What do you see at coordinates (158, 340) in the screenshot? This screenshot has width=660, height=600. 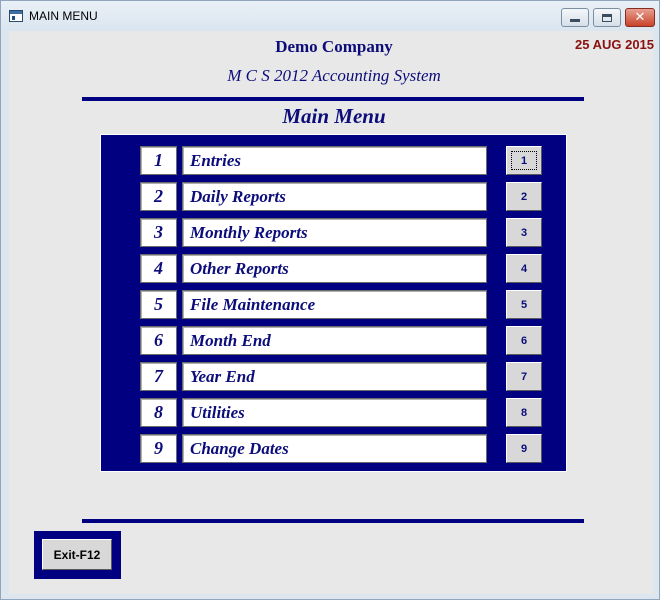 I see `menu-item-number: 6` at bounding box center [158, 340].